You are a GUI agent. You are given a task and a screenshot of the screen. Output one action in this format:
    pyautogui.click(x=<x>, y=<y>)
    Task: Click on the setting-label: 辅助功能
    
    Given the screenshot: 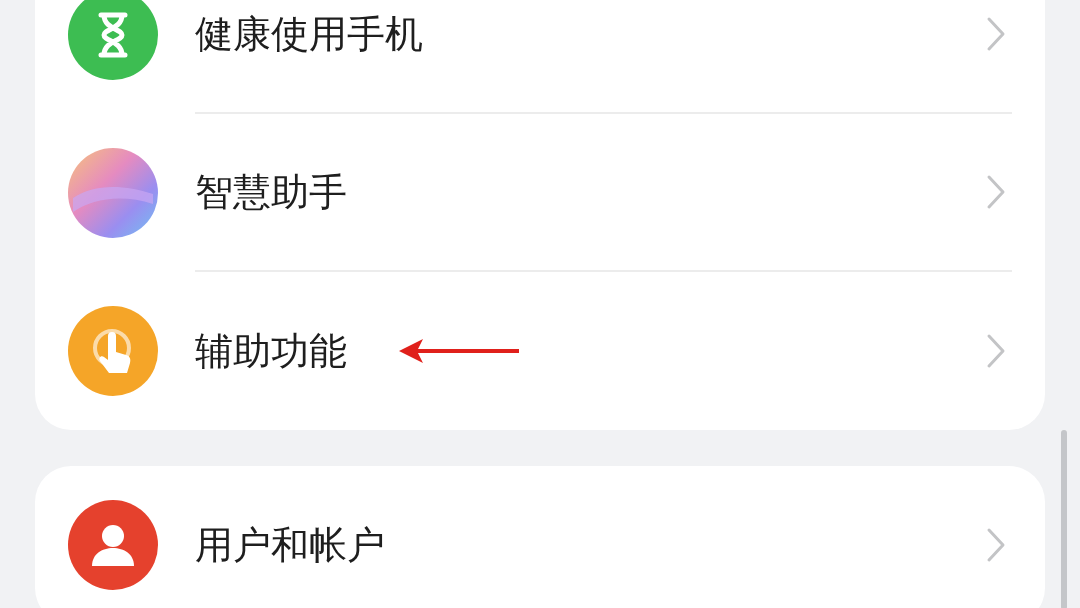 What is the action you would take?
    pyautogui.click(x=271, y=351)
    